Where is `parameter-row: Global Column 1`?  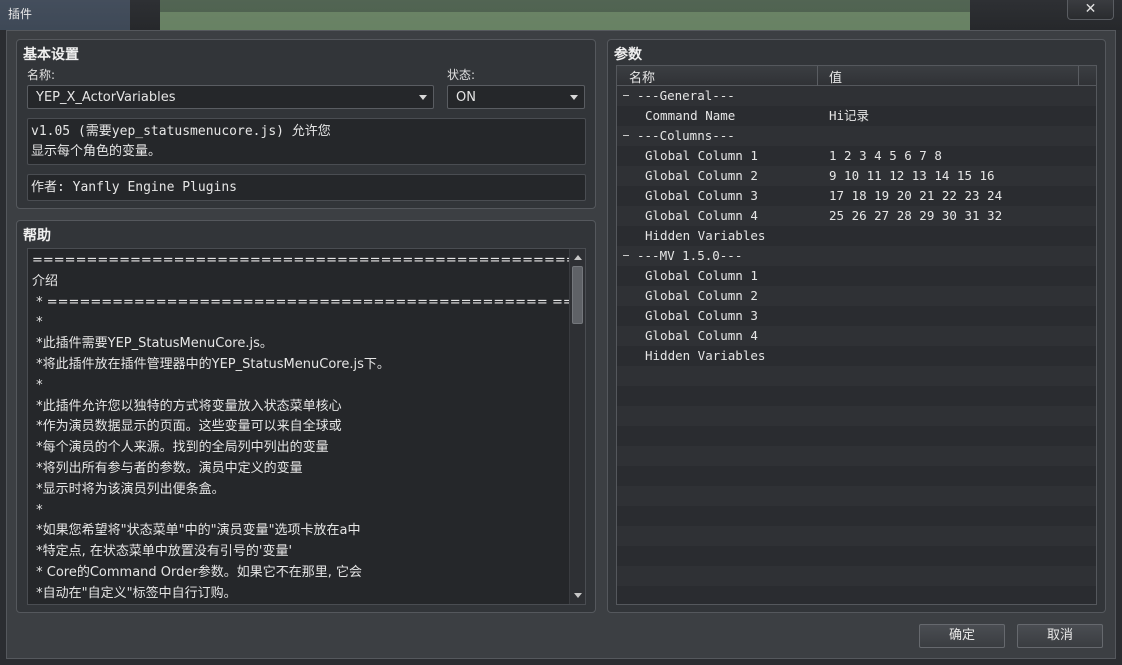 parameter-row: Global Column 1 is located at coordinates (856, 276).